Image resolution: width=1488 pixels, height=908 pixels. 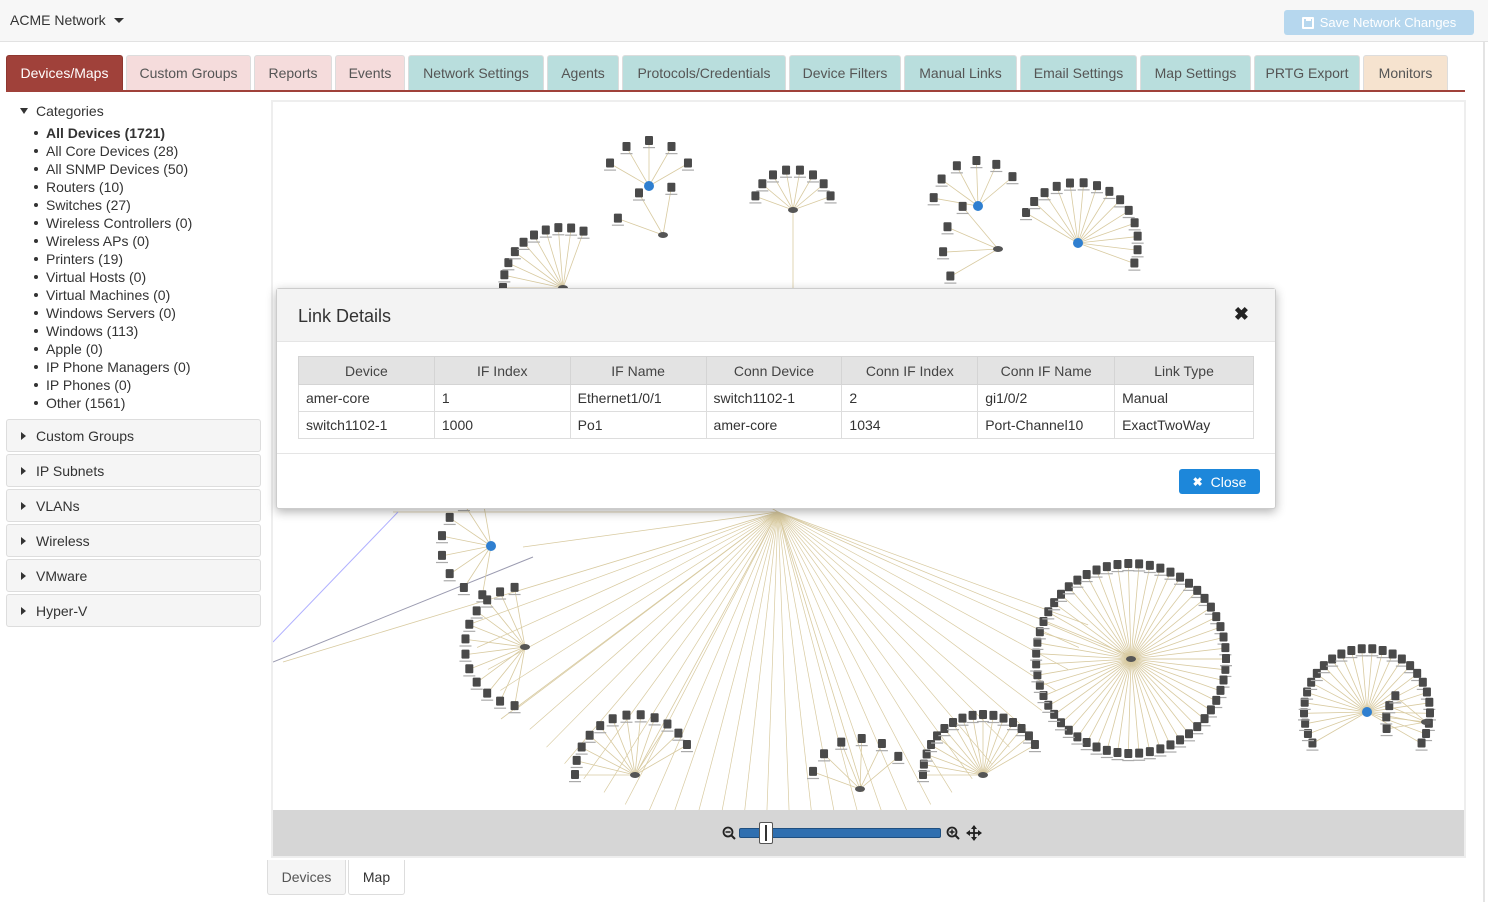 I want to click on tab-devices-maps: Devices/Maps, so click(x=64, y=72).